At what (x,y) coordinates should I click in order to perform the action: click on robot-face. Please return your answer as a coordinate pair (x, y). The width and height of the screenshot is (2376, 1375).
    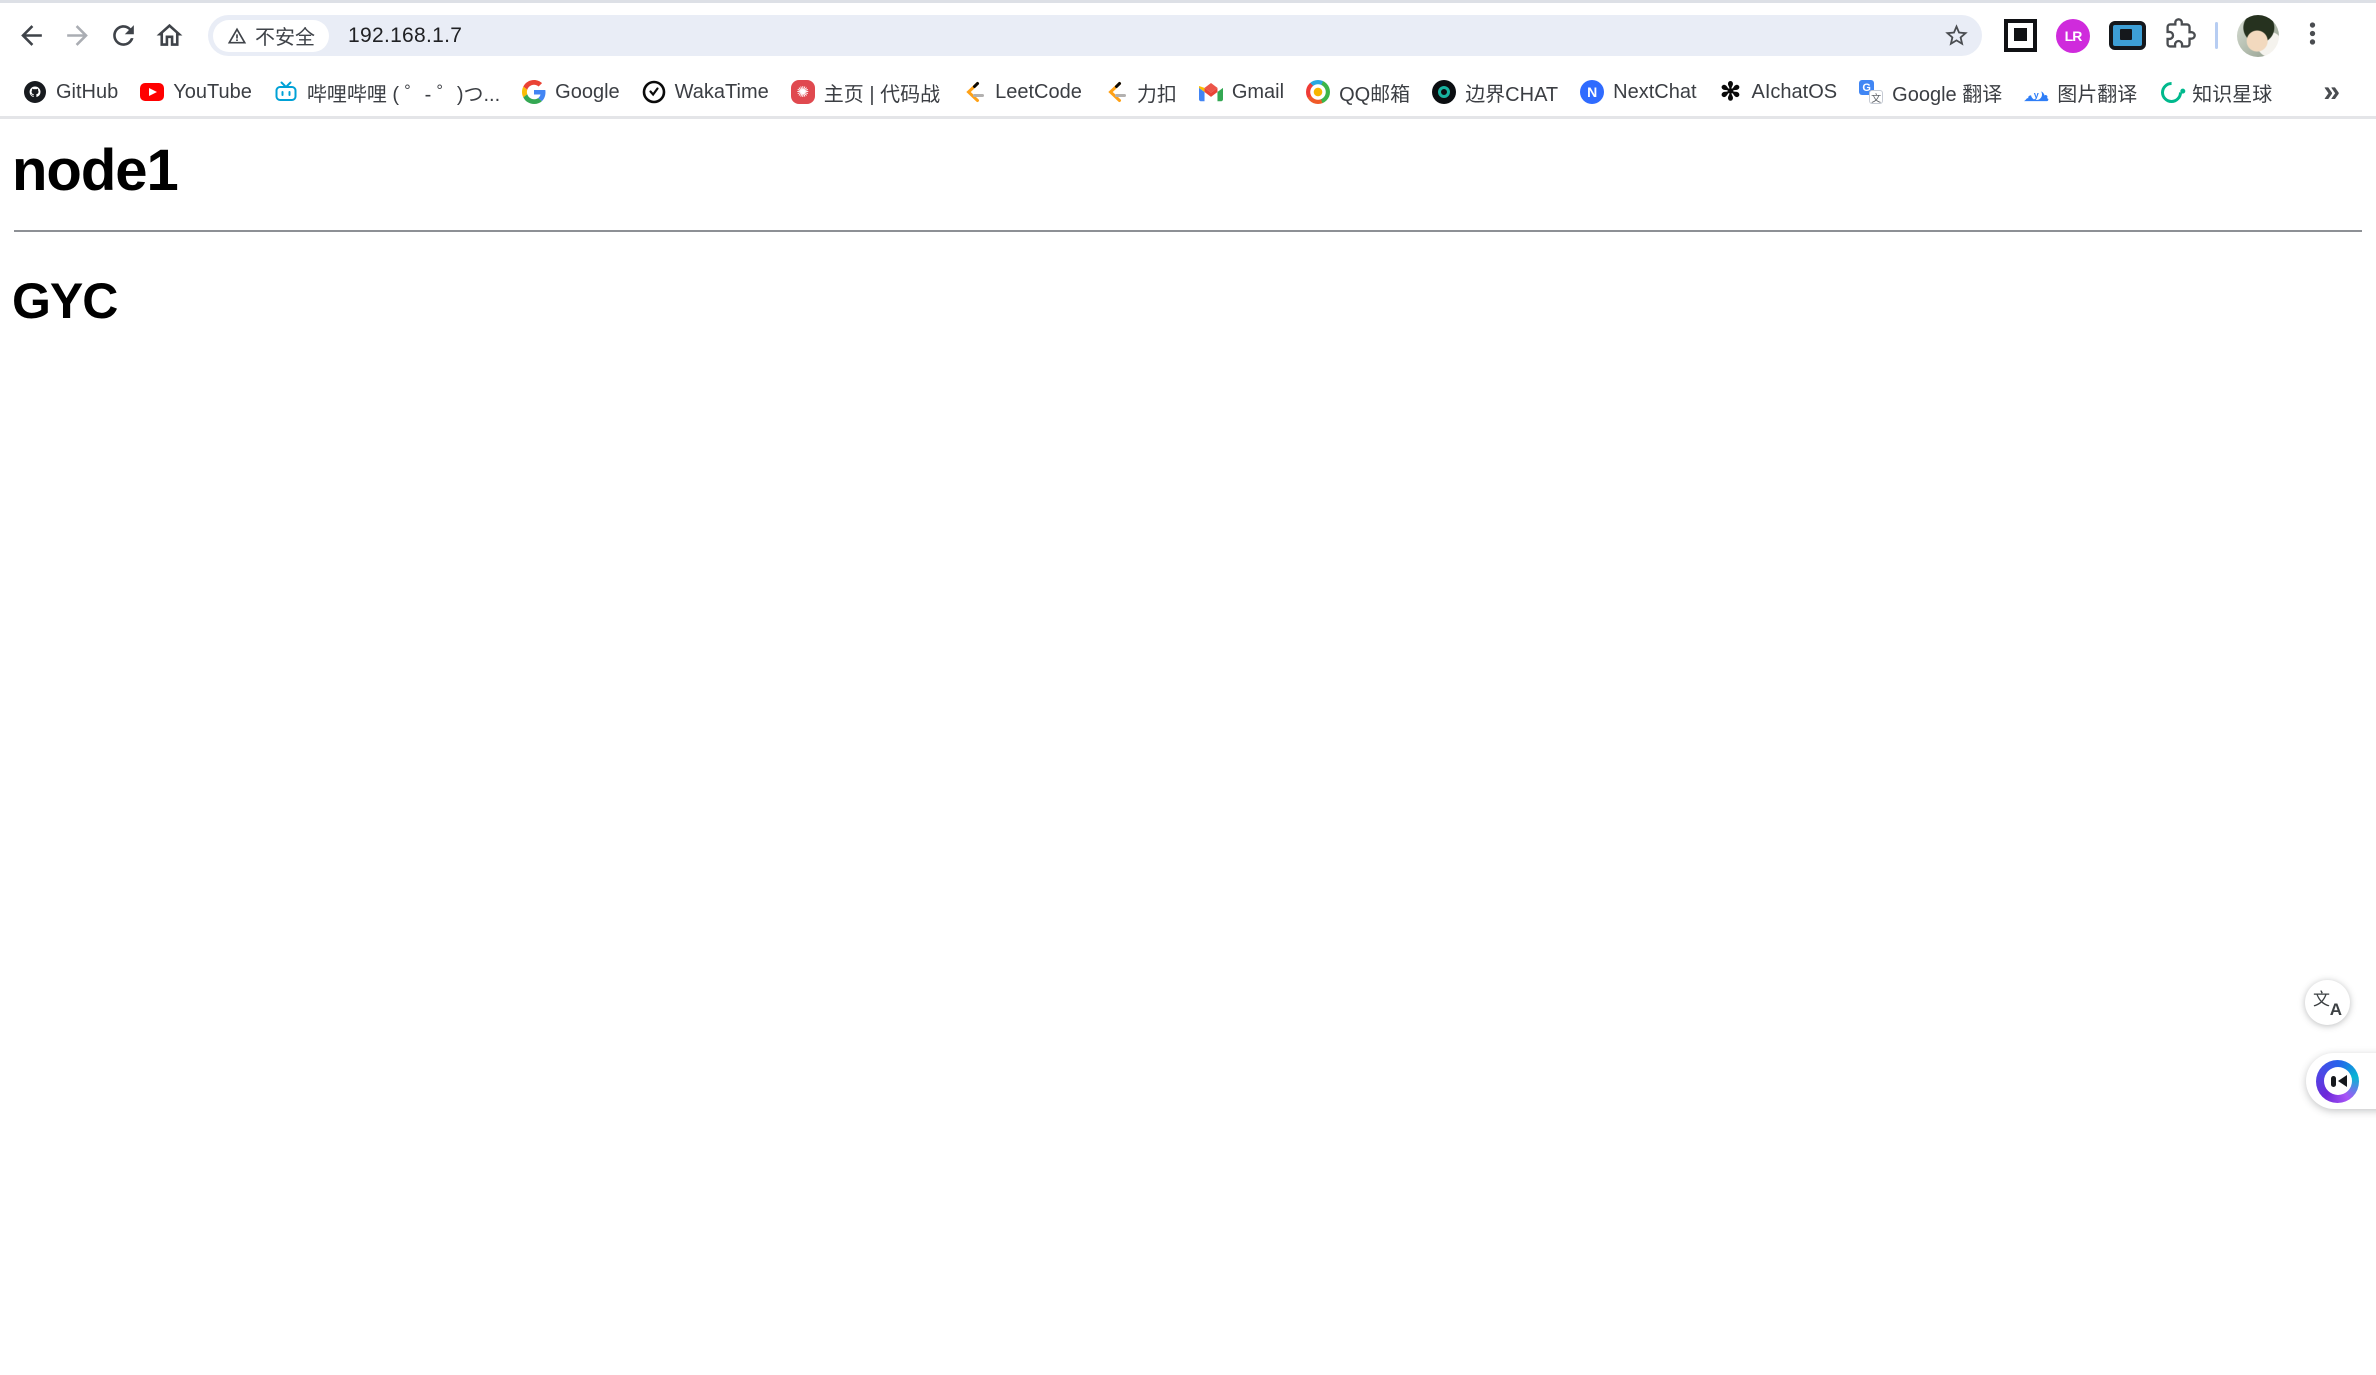
    Looking at the image, I should click on (2337, 1081).